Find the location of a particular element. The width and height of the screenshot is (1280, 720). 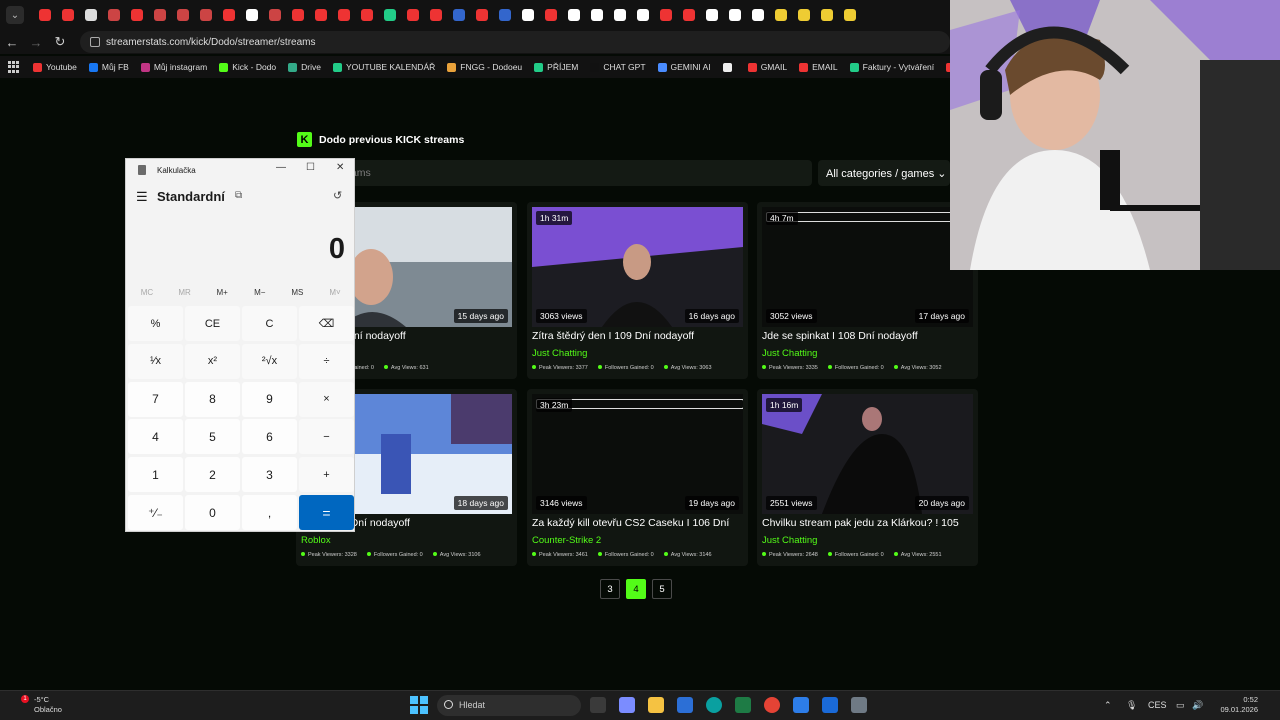

stream-thumbnail: 1h 16m 2551 views 20 days ago is located at coordinates (867, 454).